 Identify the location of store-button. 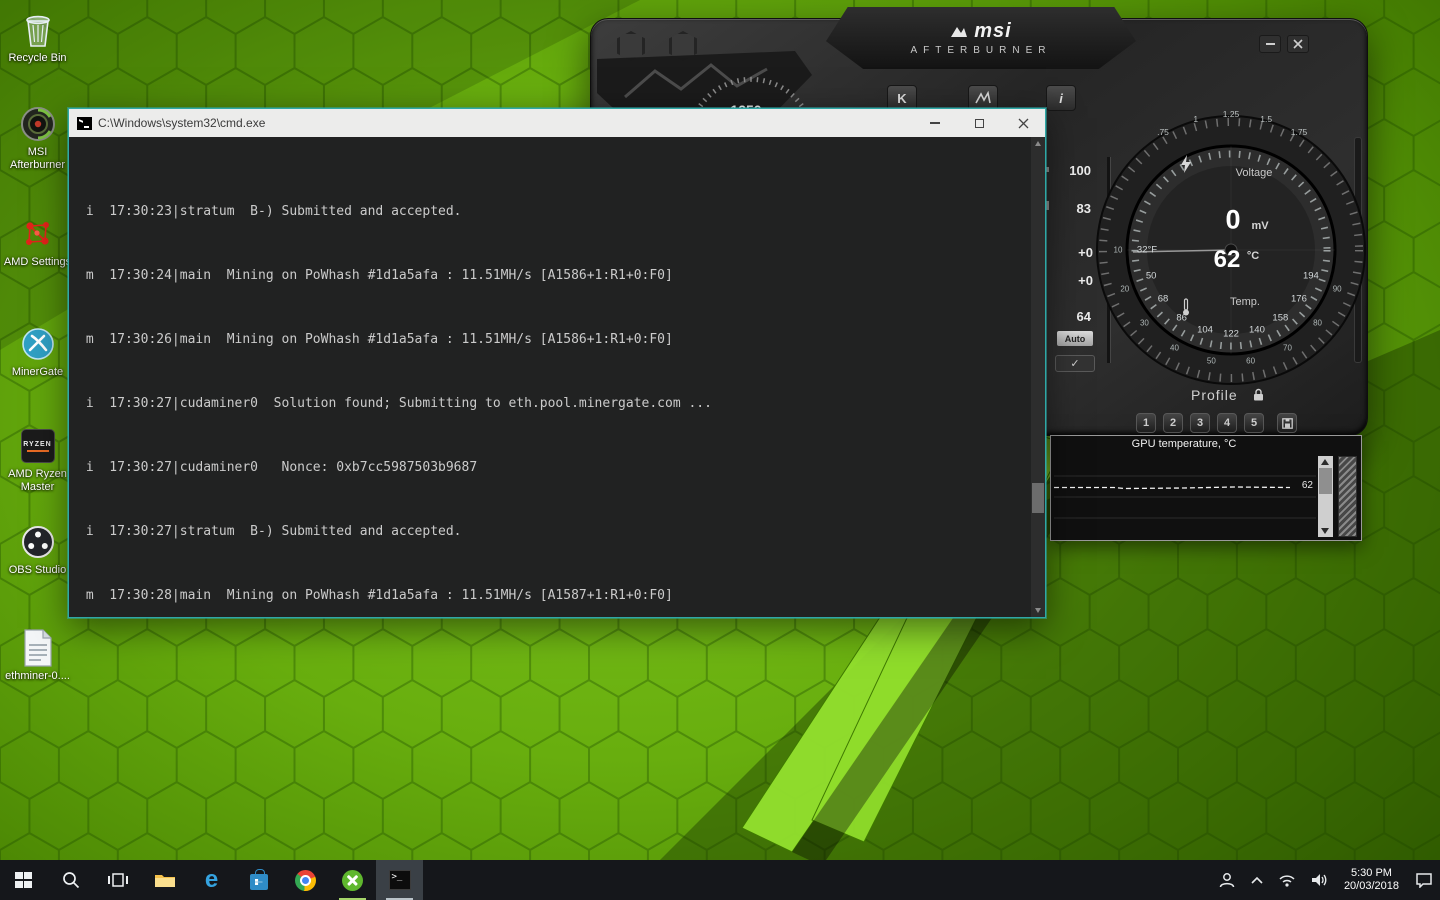
(258, 880).